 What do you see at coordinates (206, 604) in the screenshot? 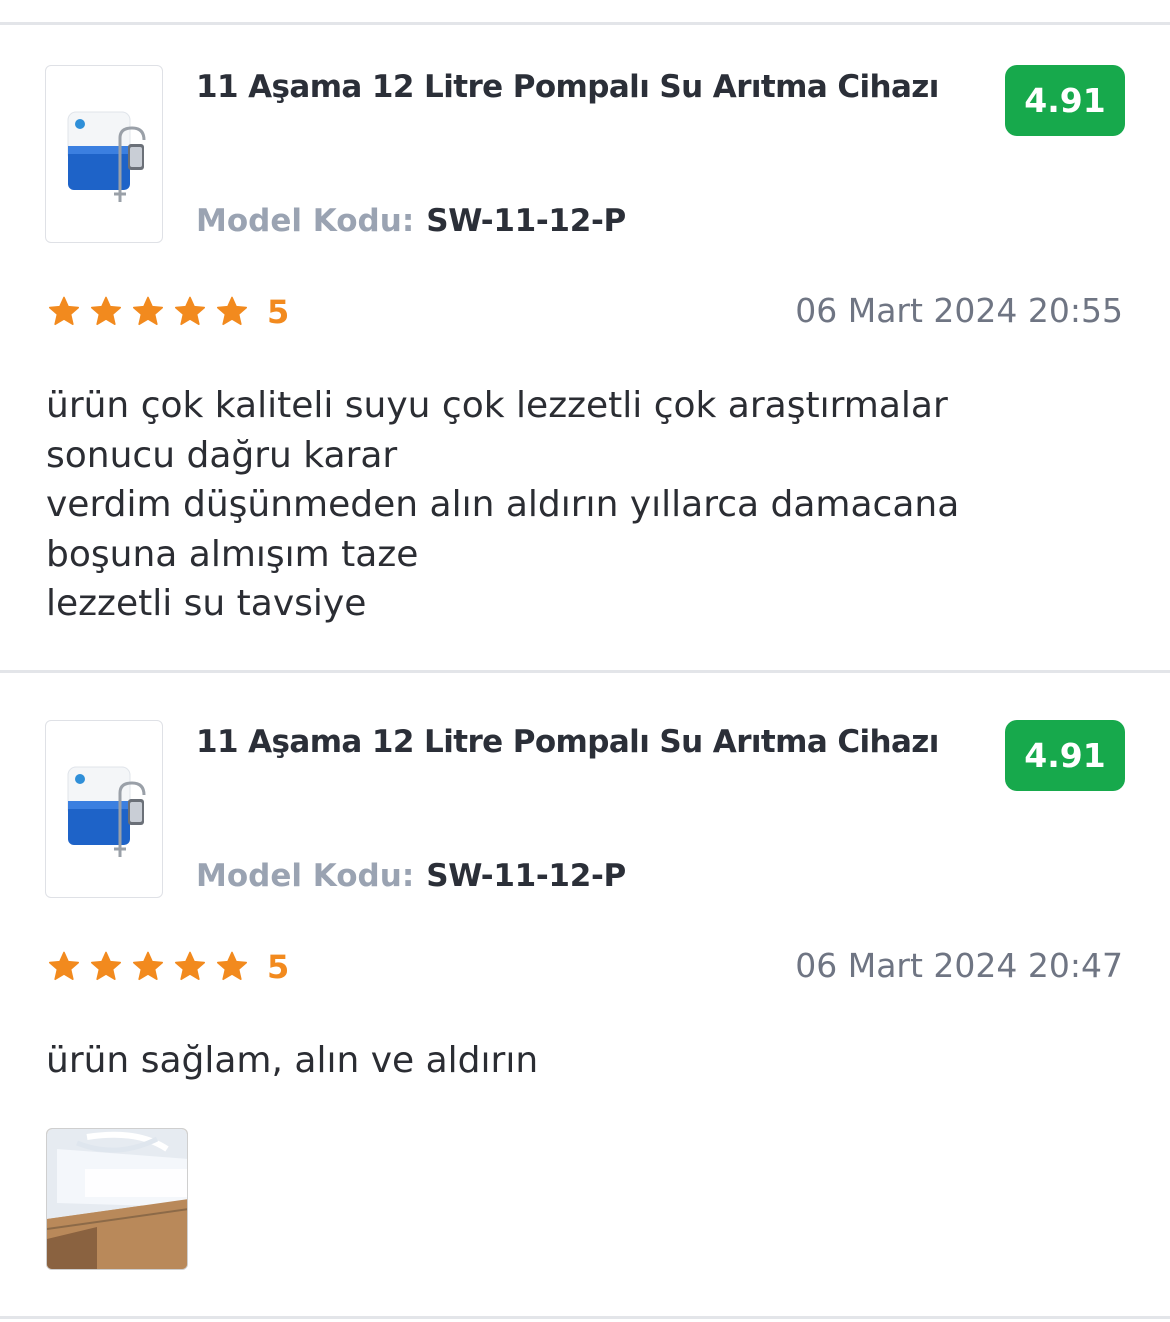
I see `review-text-line: lezzetli su tavsiye` at bounding box center [206, 604].